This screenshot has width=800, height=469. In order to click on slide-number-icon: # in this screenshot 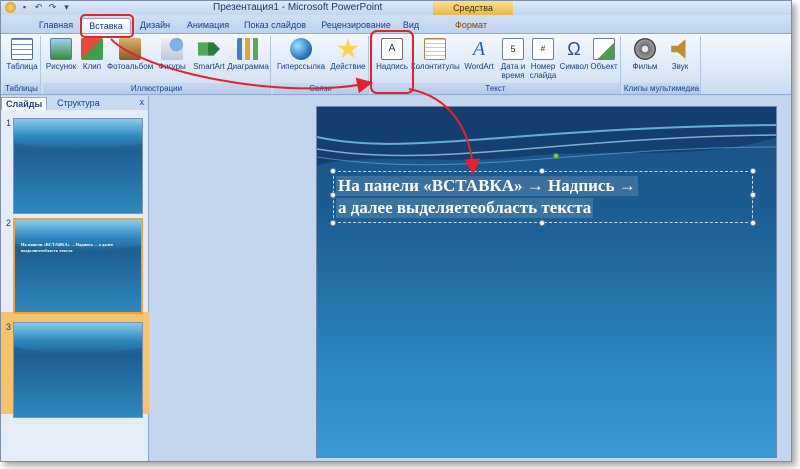, I will do `click(543, 49)`.